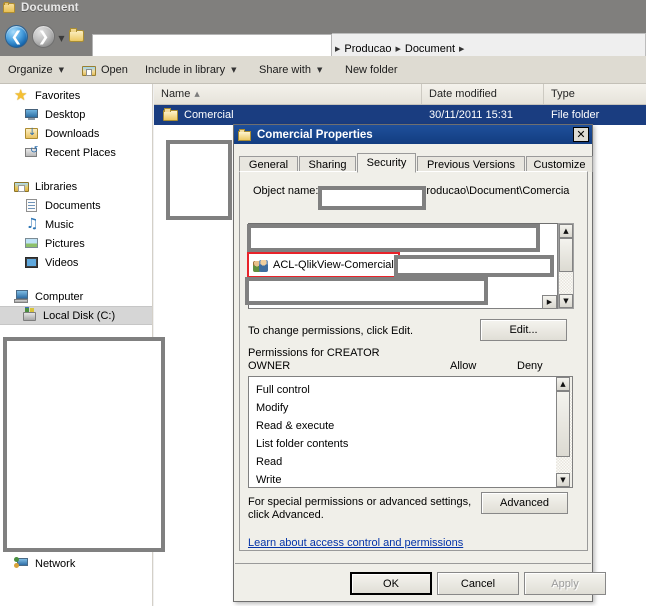 This screenshot has width=646, height=606. Describe the element at coordinates (190, 70) in the screenshot. I see `include-in-library-button: Include in library ▼` at that location.